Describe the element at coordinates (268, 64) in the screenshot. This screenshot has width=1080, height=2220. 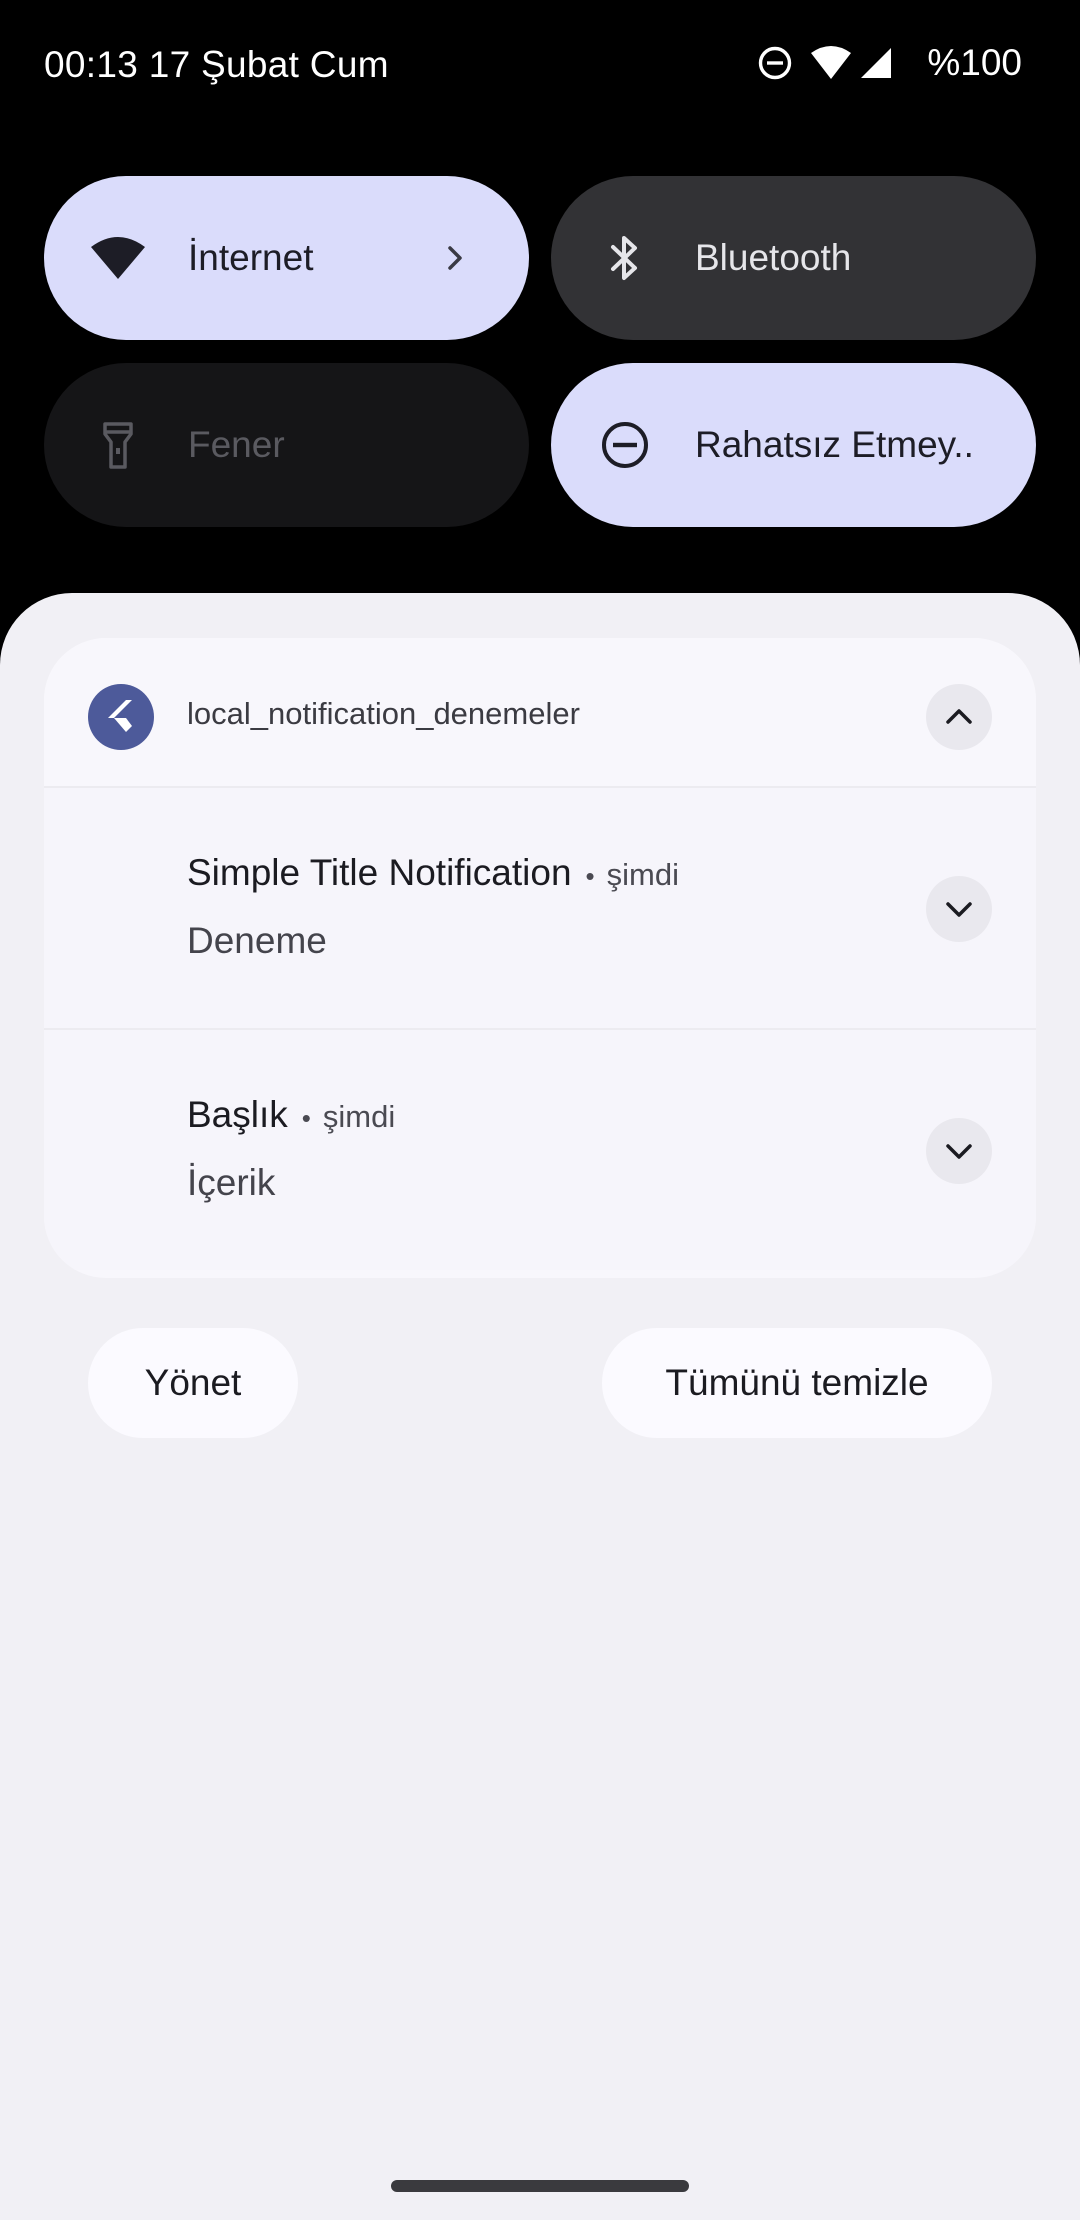
I see `status-date: 17 Şubat Cum` at that location.